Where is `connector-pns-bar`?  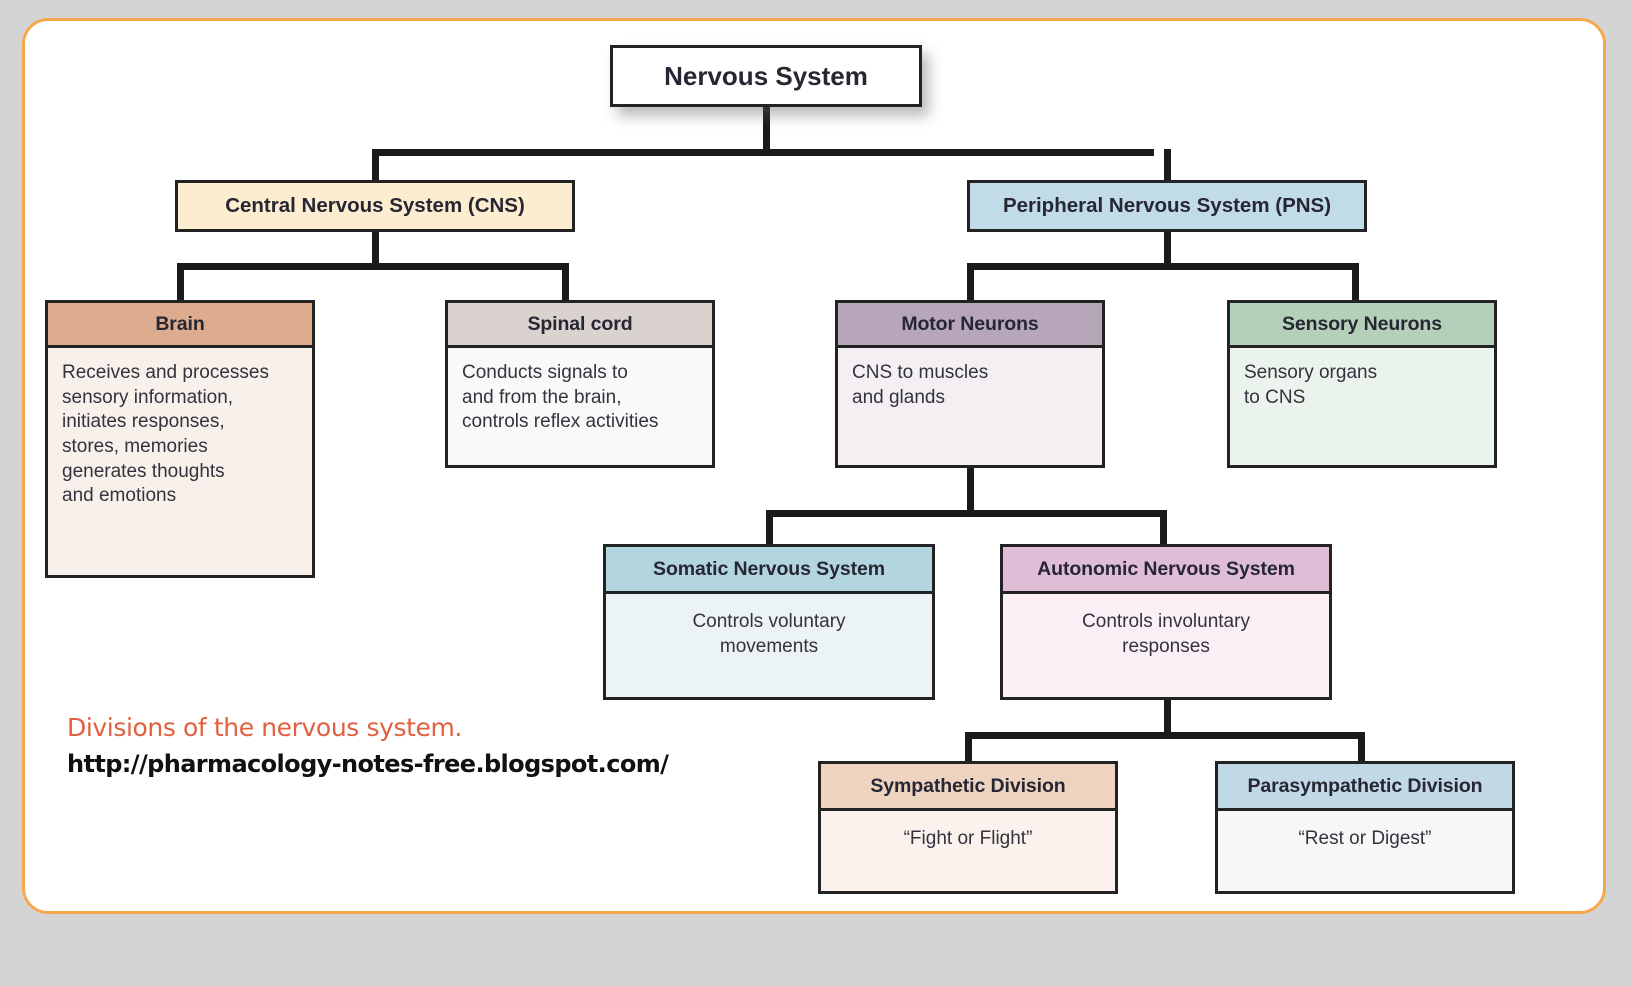 connector-pns-bar is located at coordinates (1162, 266).